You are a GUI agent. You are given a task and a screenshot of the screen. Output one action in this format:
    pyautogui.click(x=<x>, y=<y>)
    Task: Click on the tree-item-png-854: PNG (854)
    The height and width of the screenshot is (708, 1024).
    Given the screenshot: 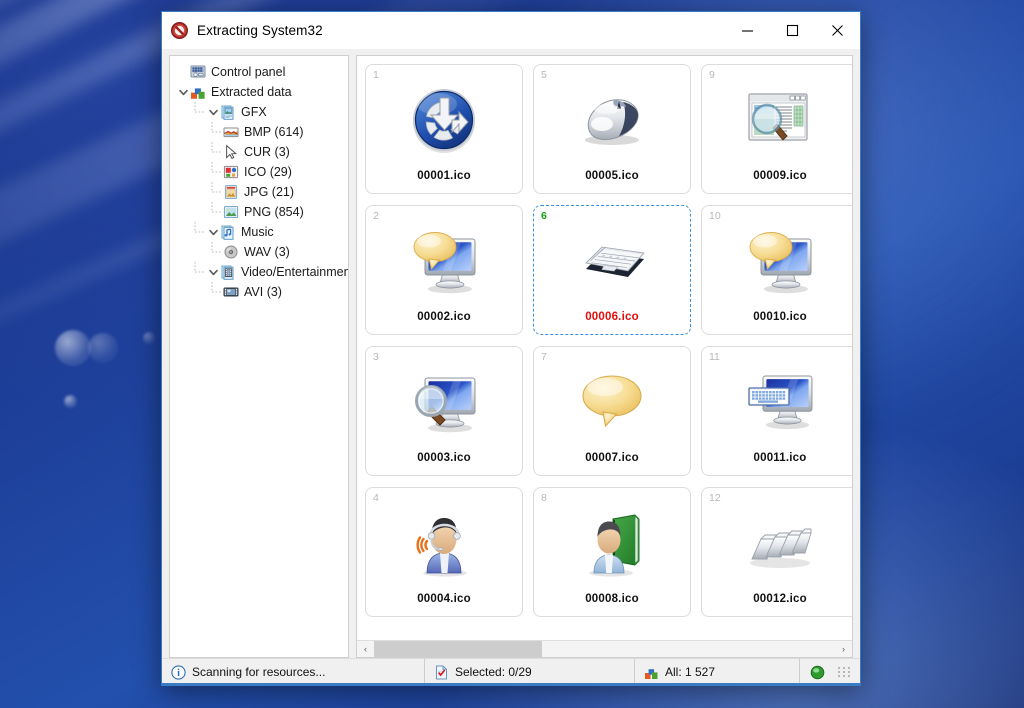 What is the action you would take?
    pyautogui.click(x=259, y=212)
    